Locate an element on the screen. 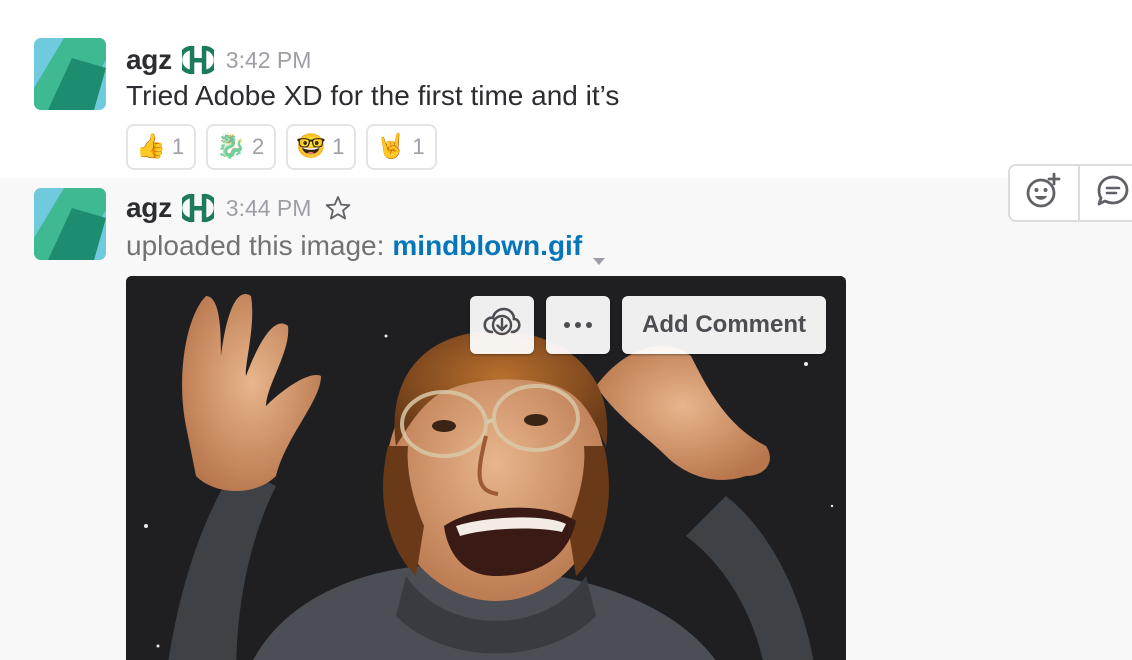 The width and height of the screenshot is (1132, 660). reaction-thumbs-up: 👍 1 is located at coordinates (161, 147).